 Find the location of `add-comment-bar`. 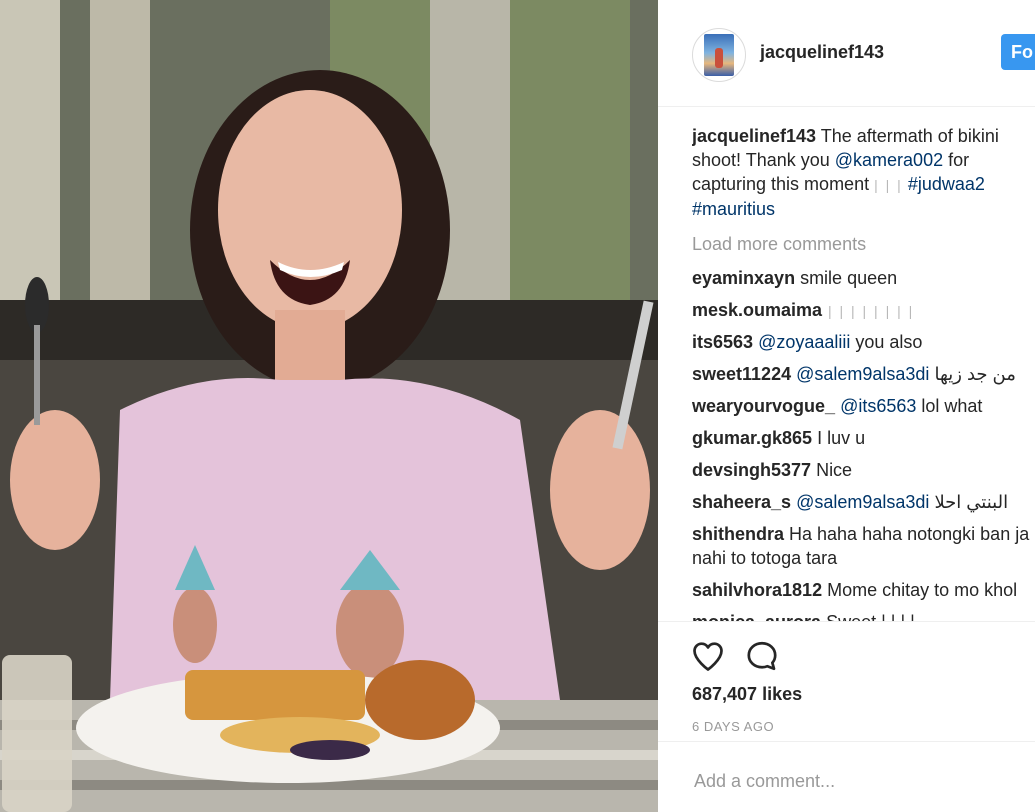

add-comment-bar is located at coordinates (846, 776).